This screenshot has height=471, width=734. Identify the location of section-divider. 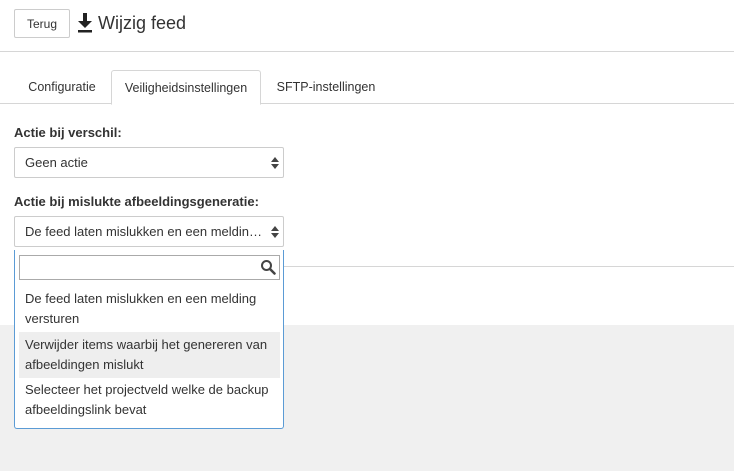
(508, 266).